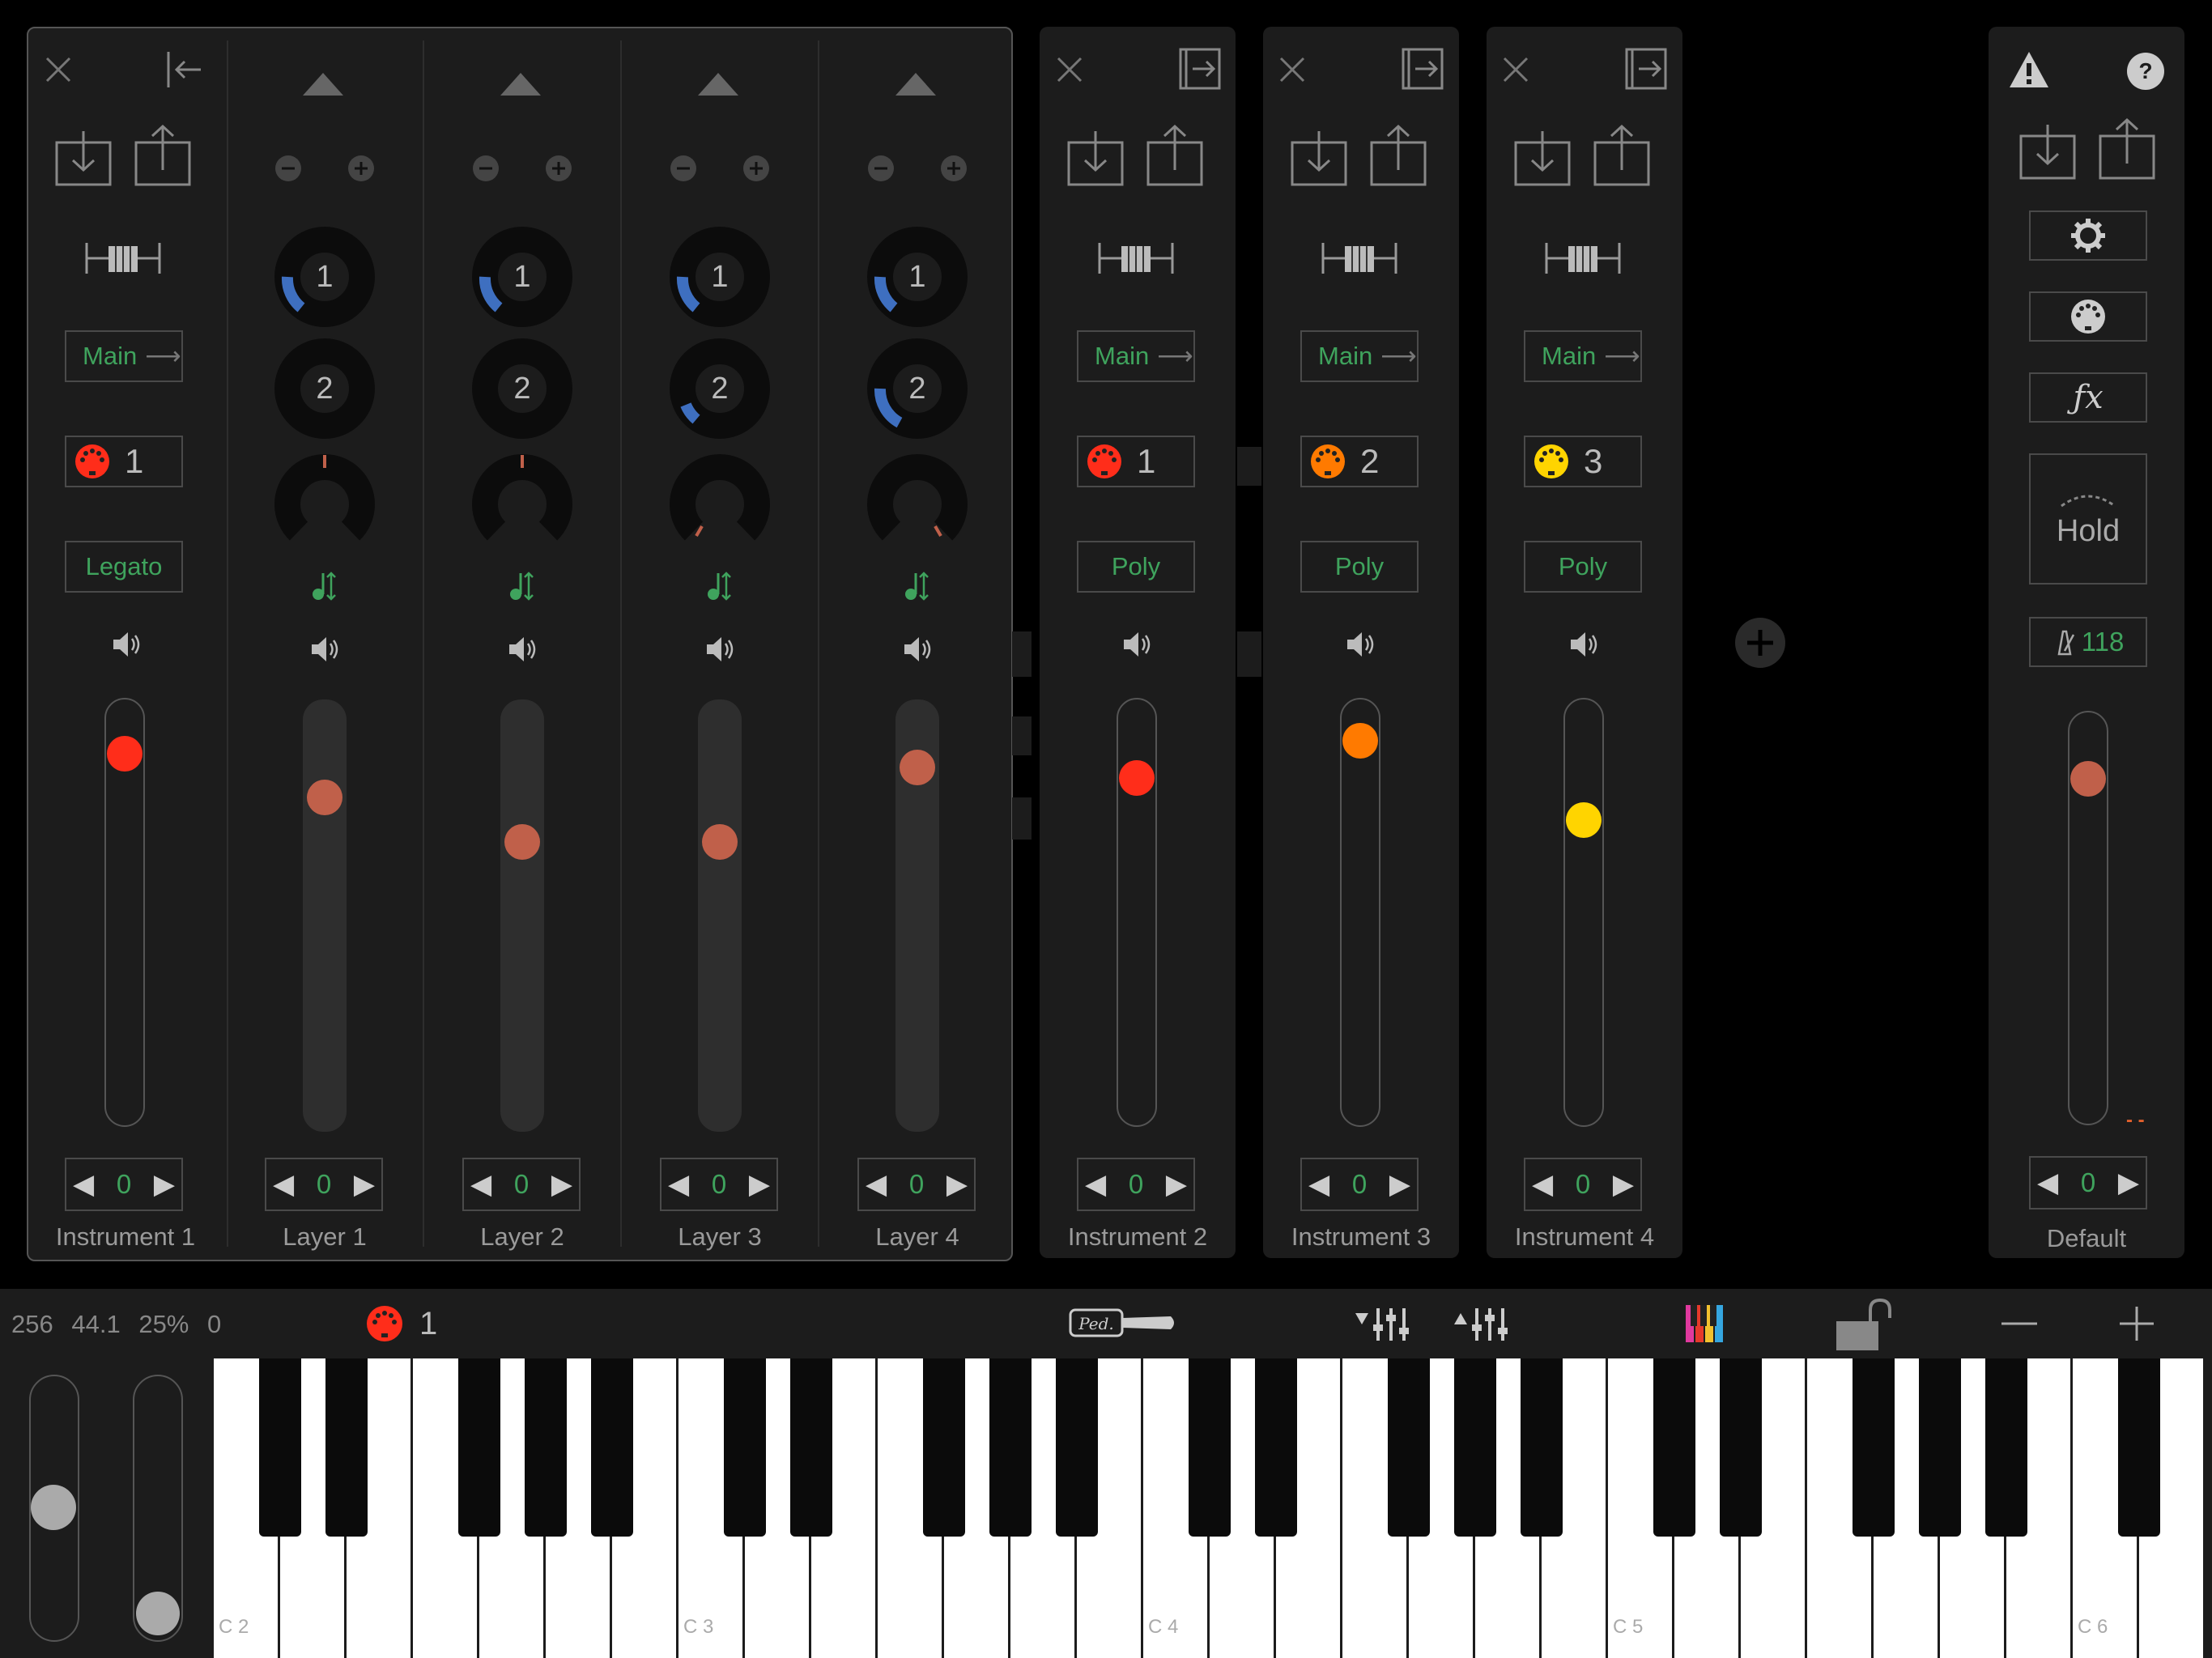 The height and width of the screenshot is (1658, 2212). I want to click on play-mode-button: Legato, so click(124, 567).